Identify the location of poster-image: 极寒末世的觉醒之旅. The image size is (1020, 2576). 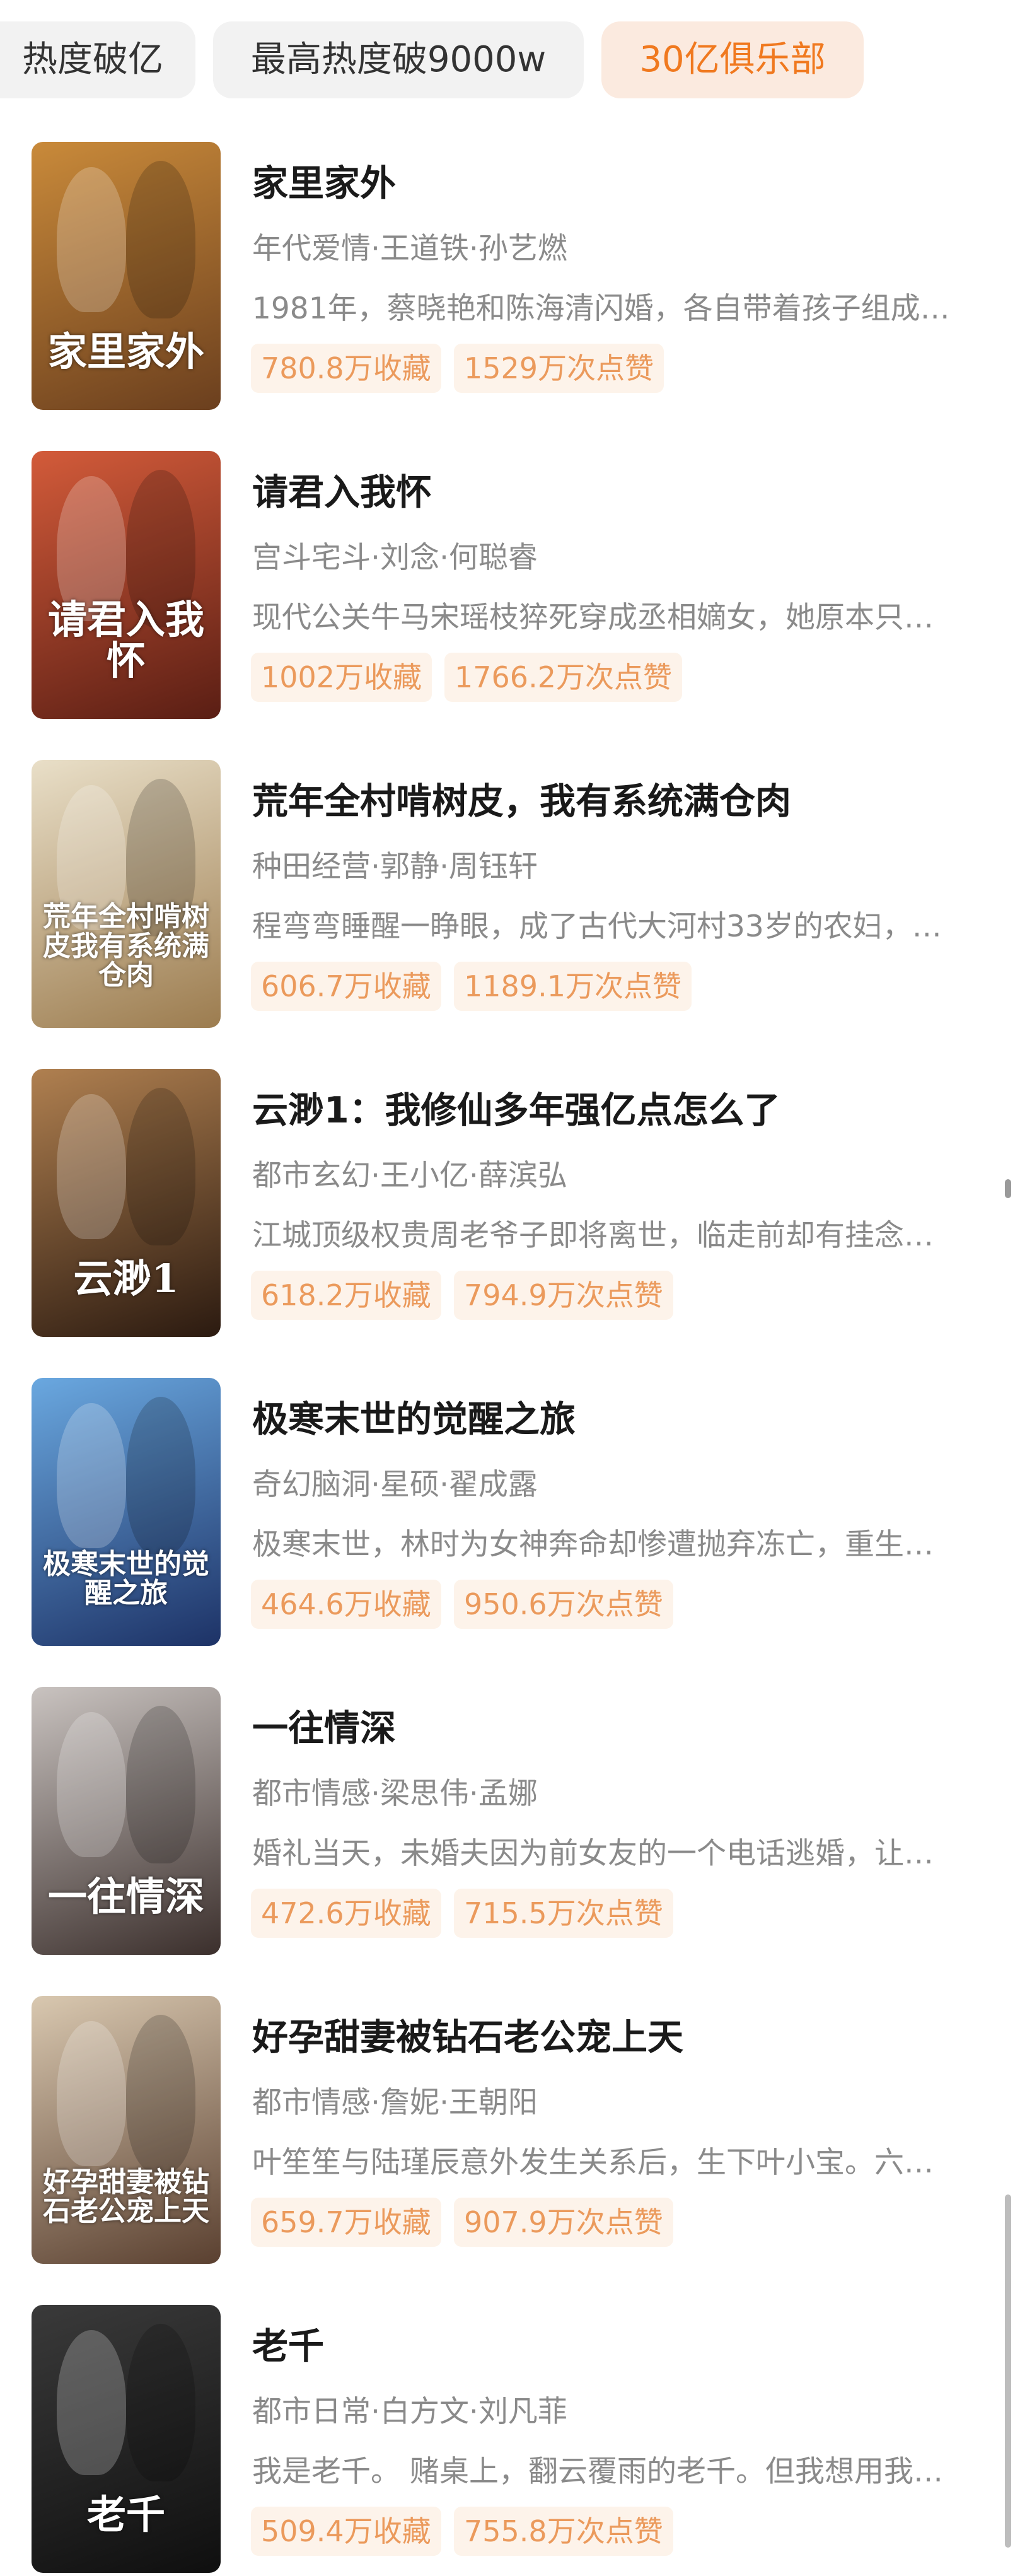
(126, 1512).